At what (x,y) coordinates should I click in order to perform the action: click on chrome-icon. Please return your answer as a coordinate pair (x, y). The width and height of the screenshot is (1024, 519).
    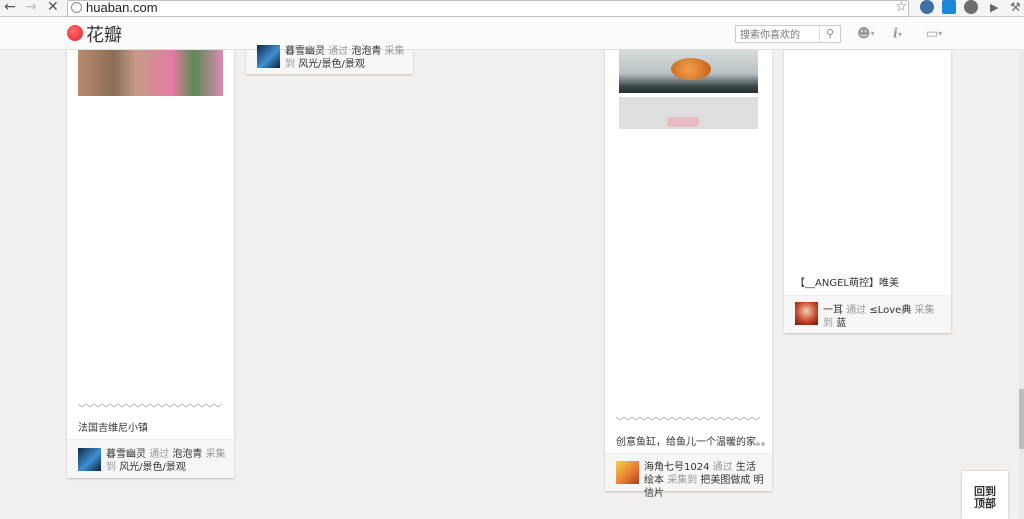
    Looking at the image, I should click on (971, 7).